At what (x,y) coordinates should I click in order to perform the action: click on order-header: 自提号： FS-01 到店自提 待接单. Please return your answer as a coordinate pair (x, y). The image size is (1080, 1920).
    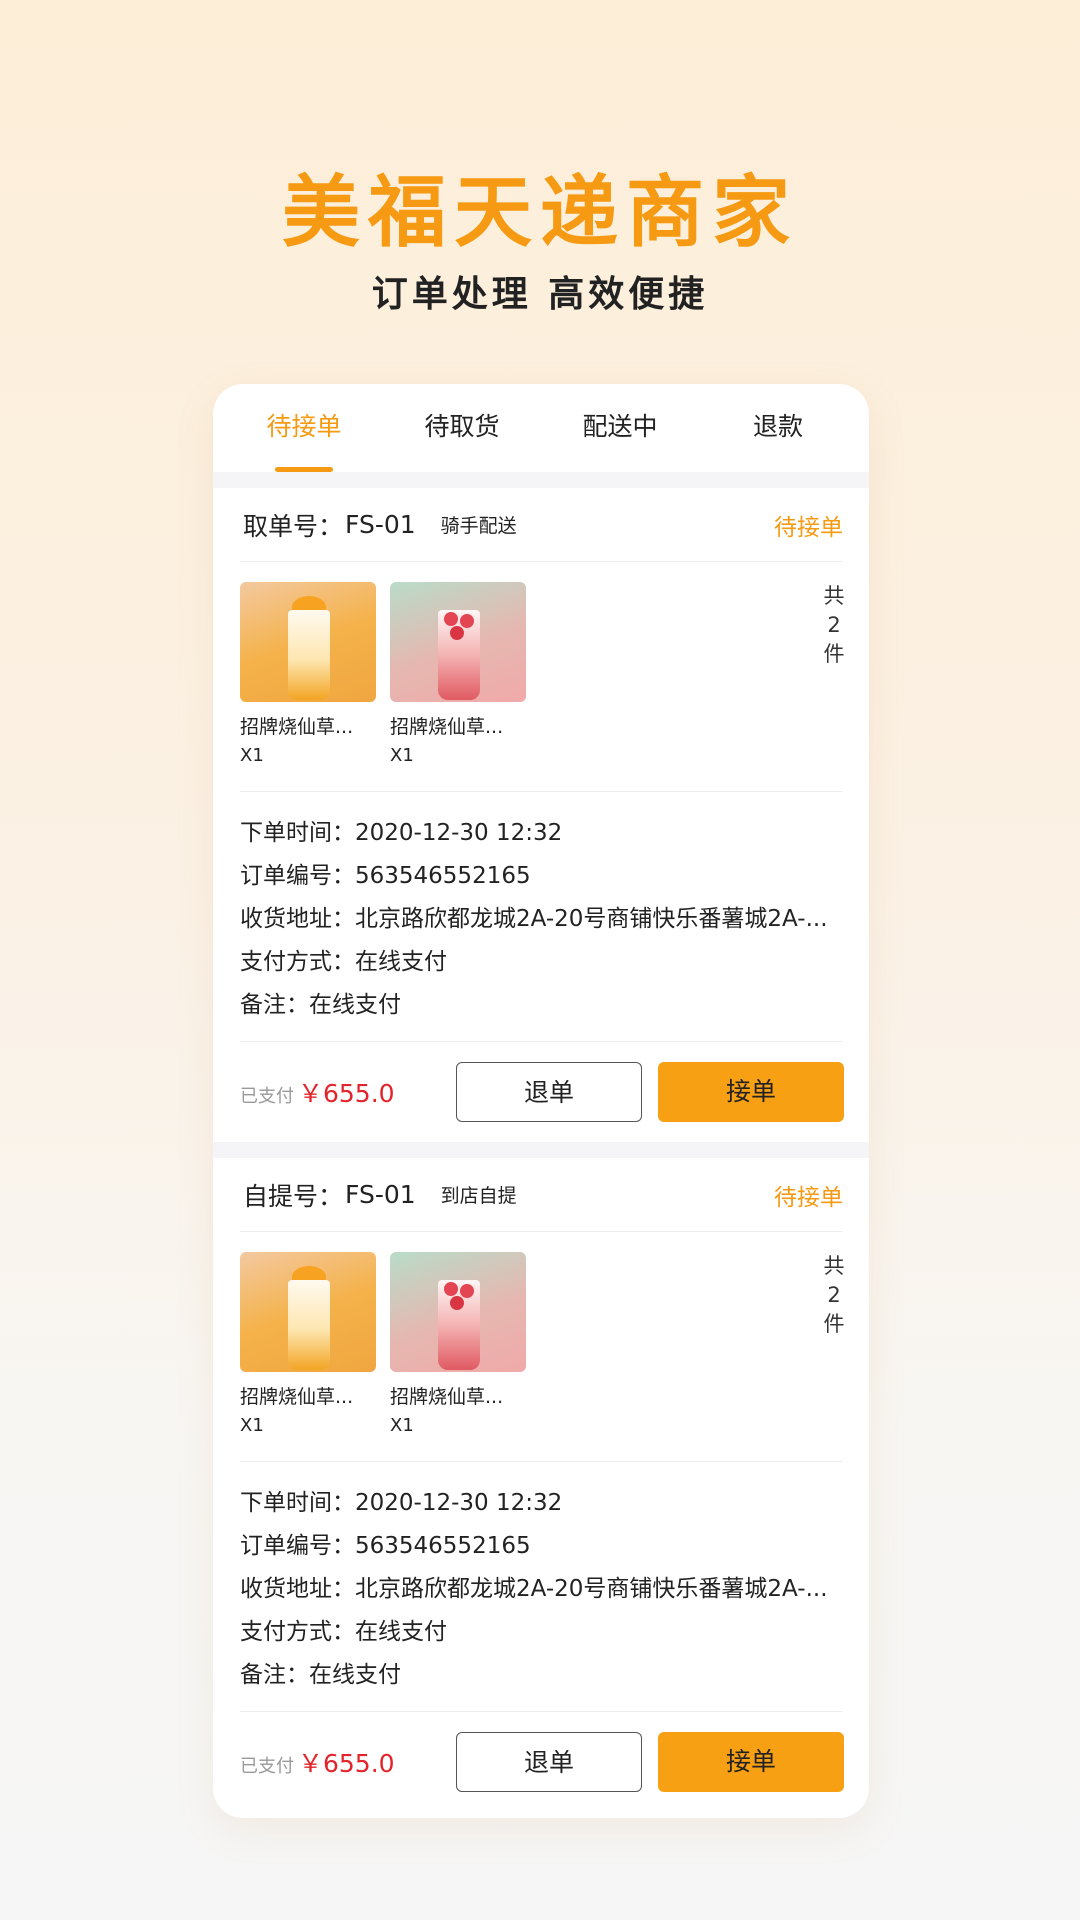
    Looking at the image, I should click on (541, 1195).